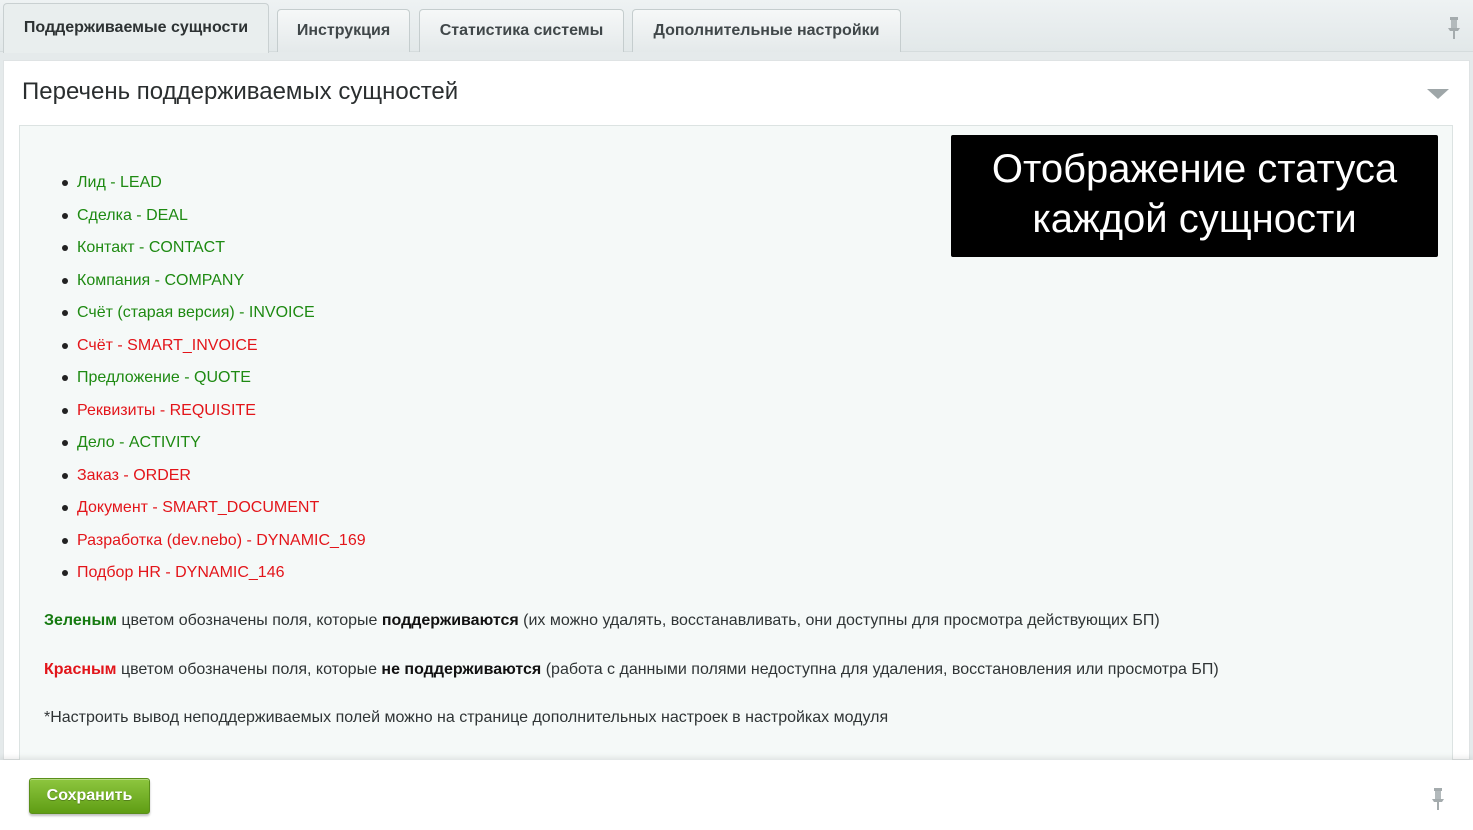  Describe the element at coordinates (214, 285) in the screenshot. I see `entity-item: Компания - COMPANY` at that location.